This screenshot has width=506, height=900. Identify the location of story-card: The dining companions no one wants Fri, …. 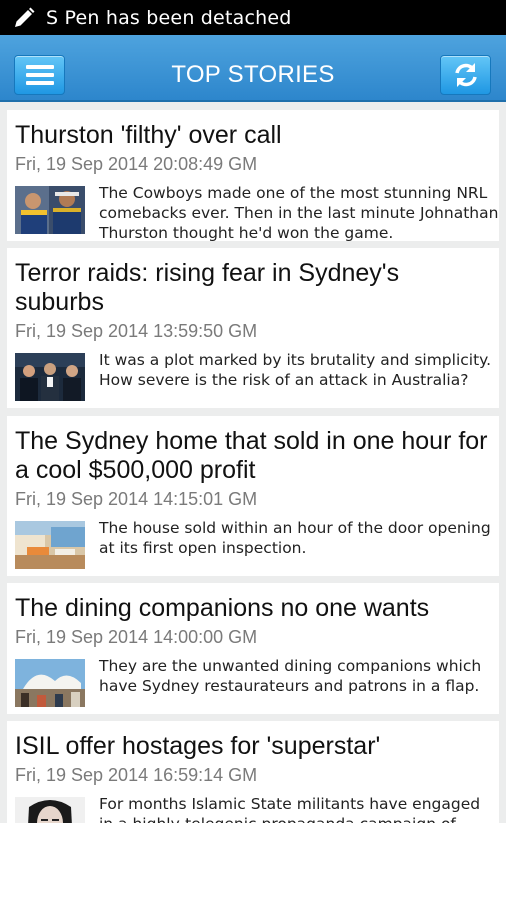
(253, 648).